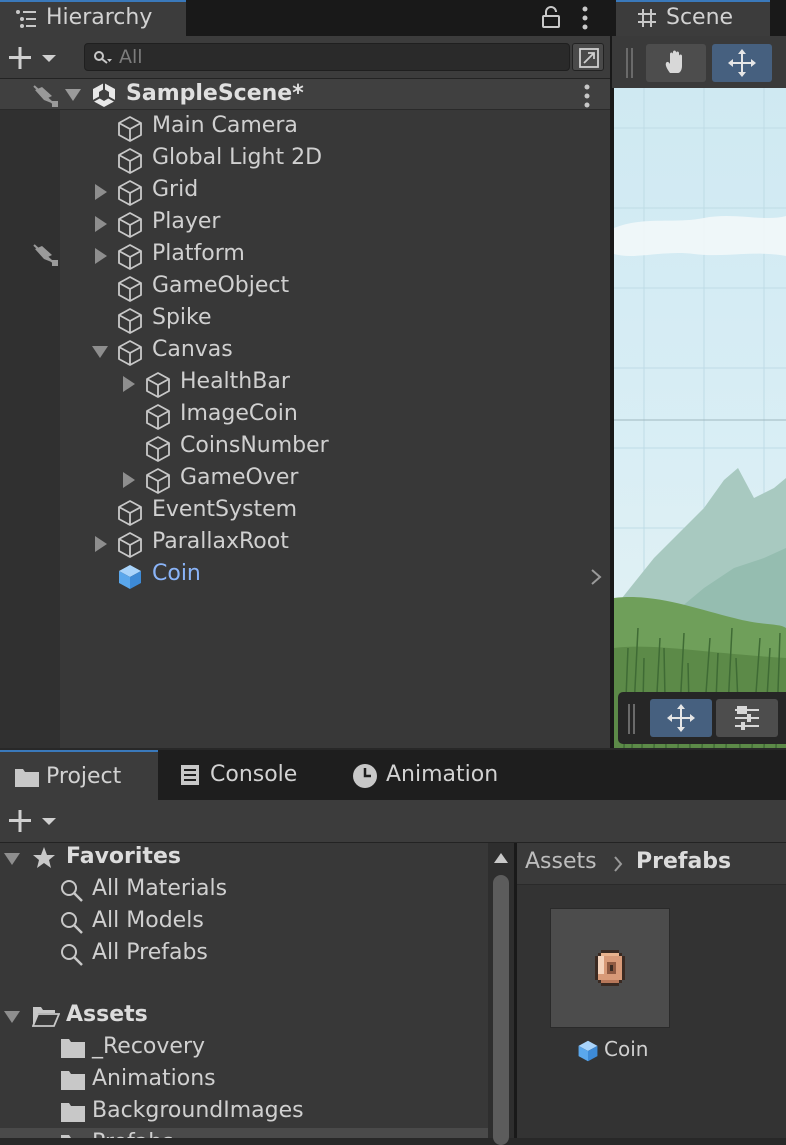 The height and width of the screenshot is (1145, 786). What do you see at coordinates (700, 17) in the screenshot?
I see `tab-scene-label: Scene` at bounding box center [700, 17].